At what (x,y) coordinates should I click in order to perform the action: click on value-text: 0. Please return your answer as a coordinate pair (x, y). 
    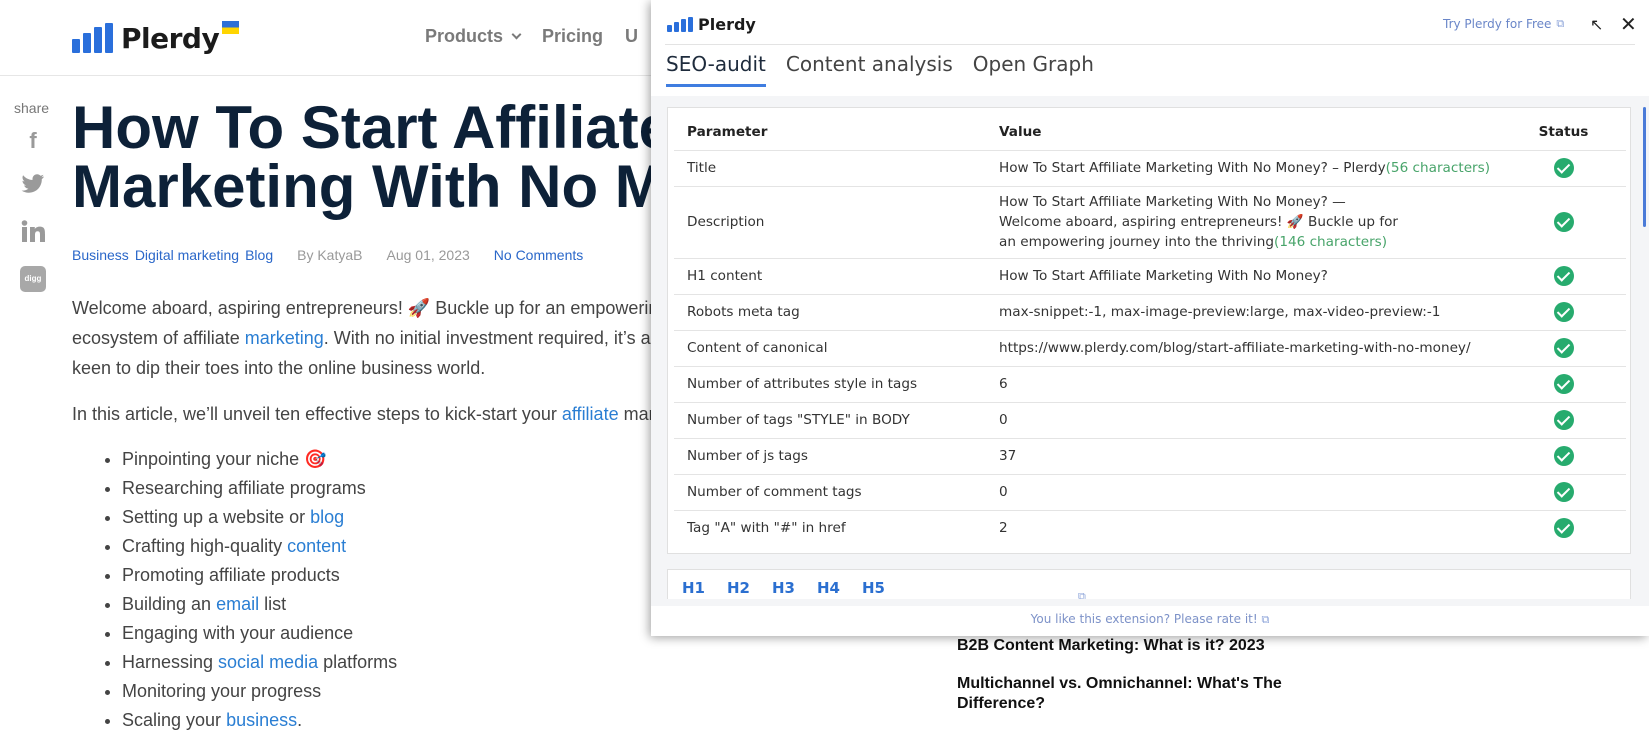
    Looking at the image, I should click on (1003, 492).